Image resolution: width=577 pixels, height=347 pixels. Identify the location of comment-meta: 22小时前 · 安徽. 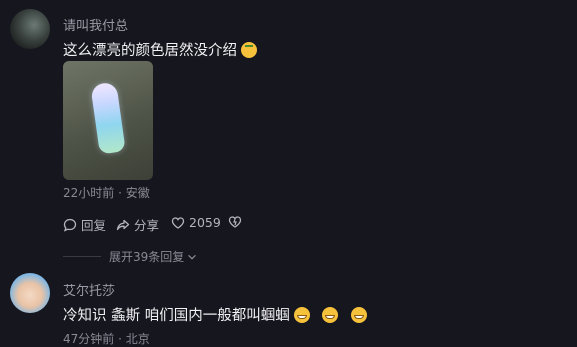
(106, 193).